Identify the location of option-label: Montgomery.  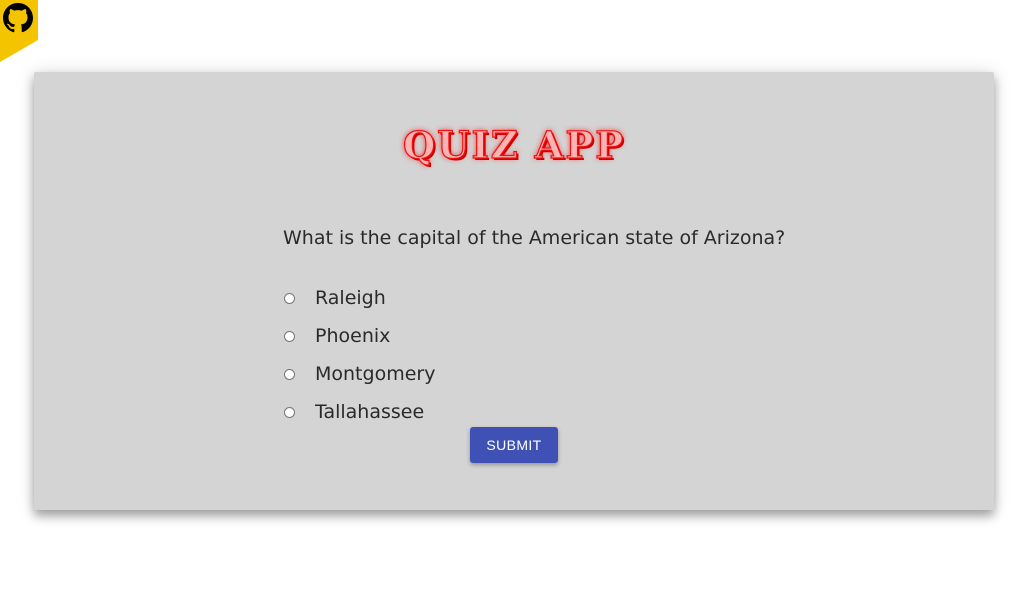
(375, 374).